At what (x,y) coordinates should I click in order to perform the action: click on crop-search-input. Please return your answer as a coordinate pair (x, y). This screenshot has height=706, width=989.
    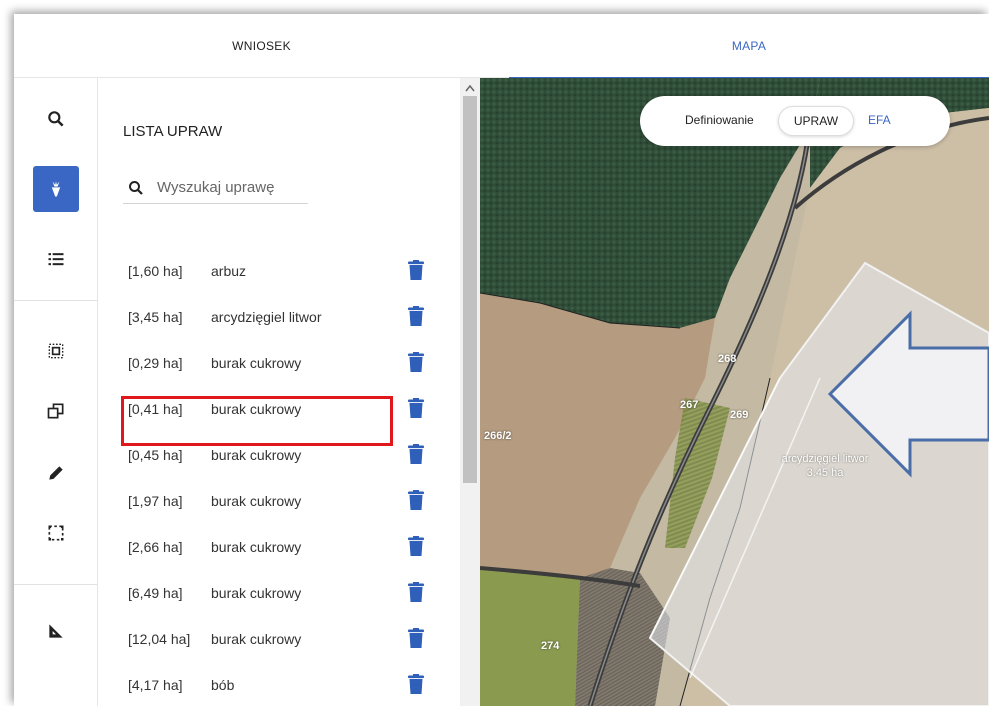
    Looking at the image, I should click on (227, 187).